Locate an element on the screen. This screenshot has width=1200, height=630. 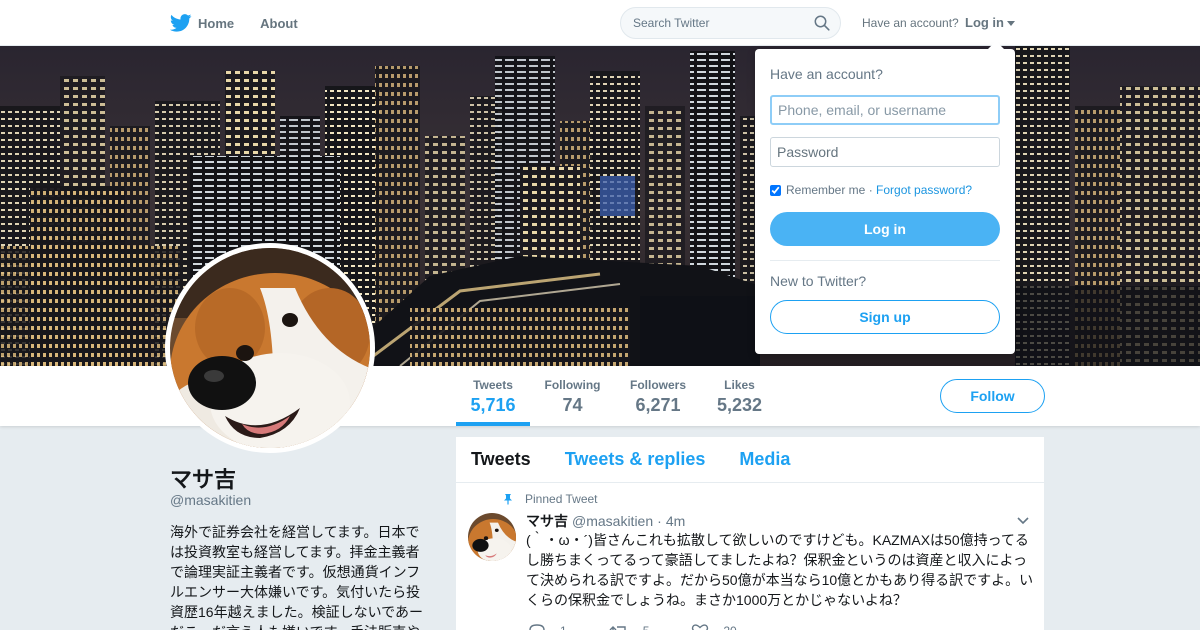
search-icon is located at coordinates (822, 23).